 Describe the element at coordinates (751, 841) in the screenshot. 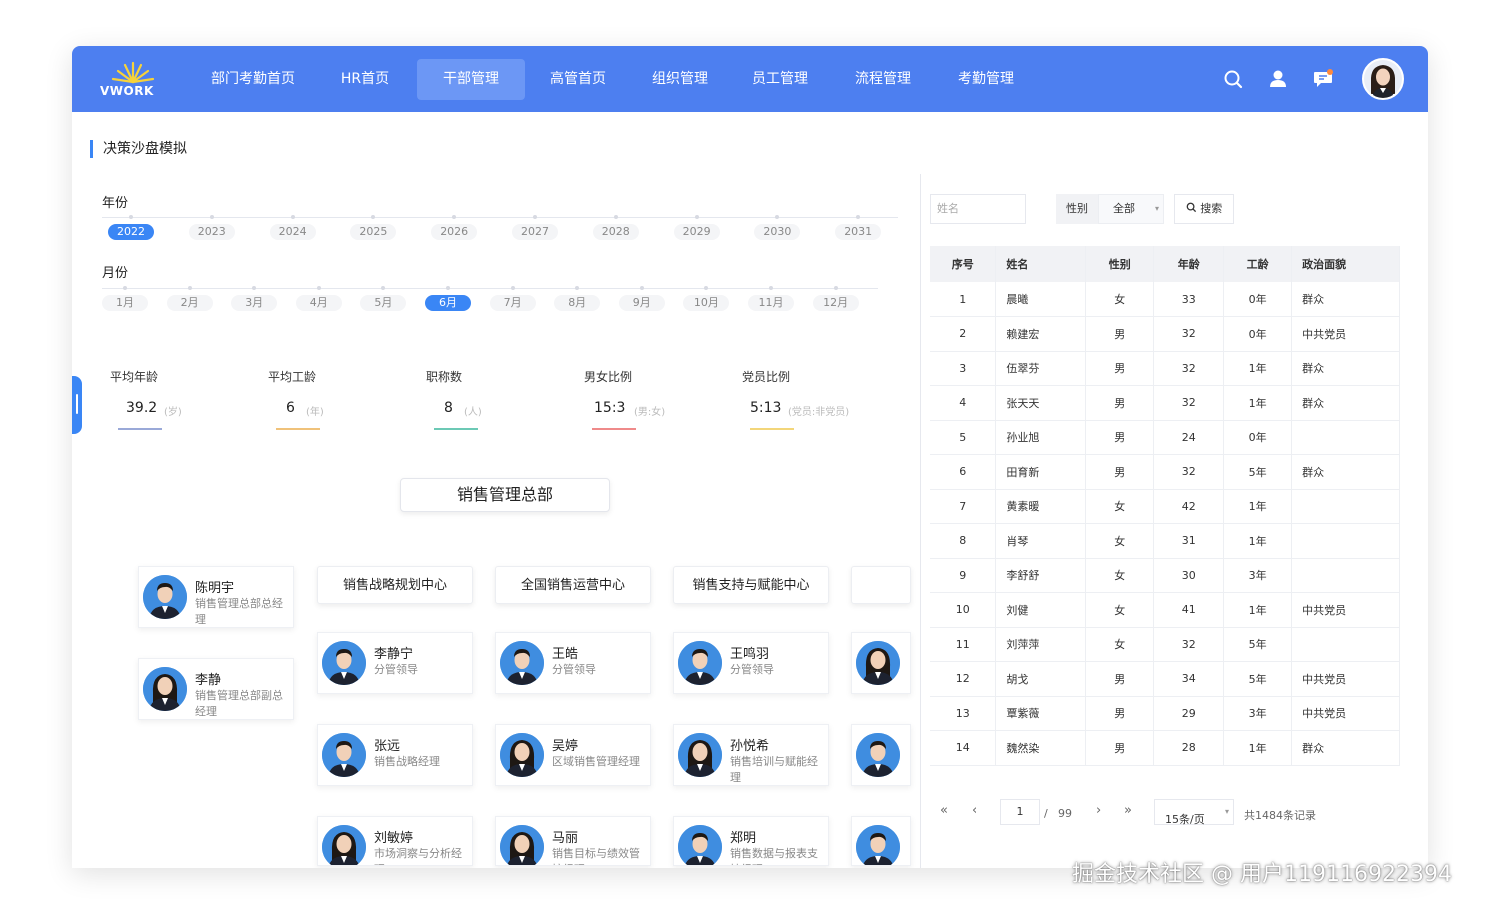

I see `member-card: 郑明销售数据与报表支持经理` at that location.